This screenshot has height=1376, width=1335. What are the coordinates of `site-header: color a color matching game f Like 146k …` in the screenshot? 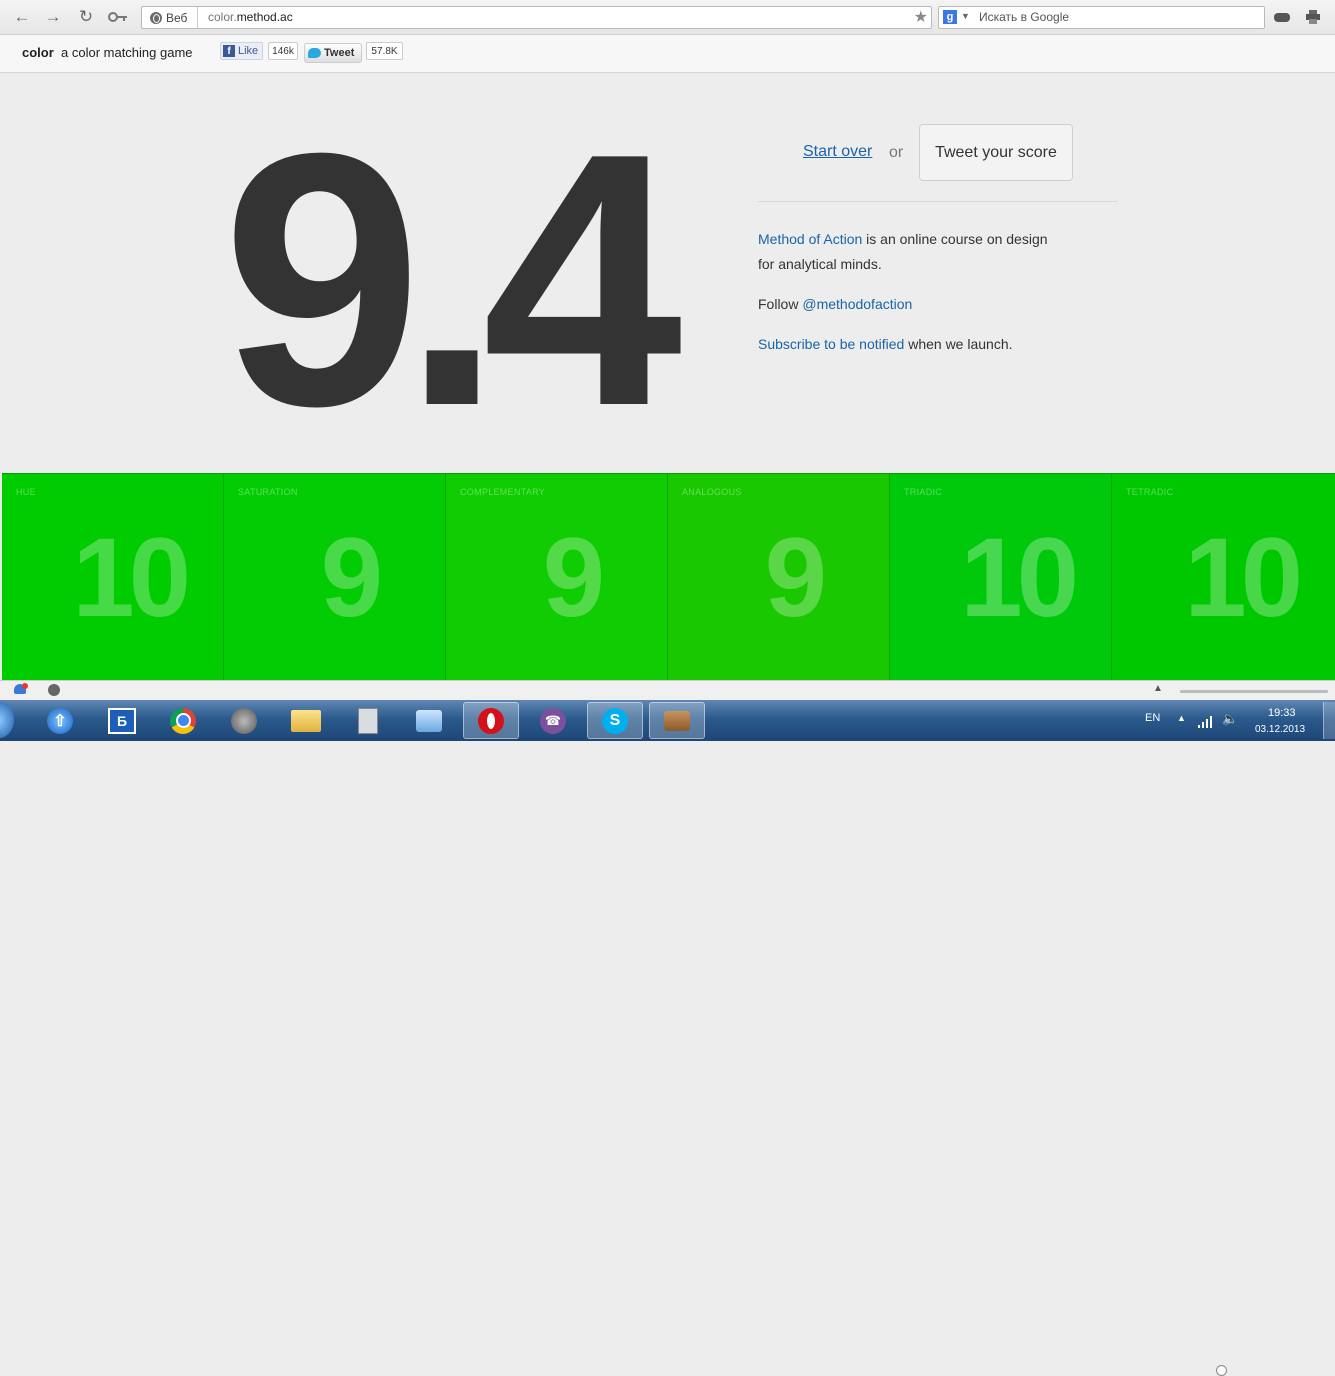 It's located at (667, 54).